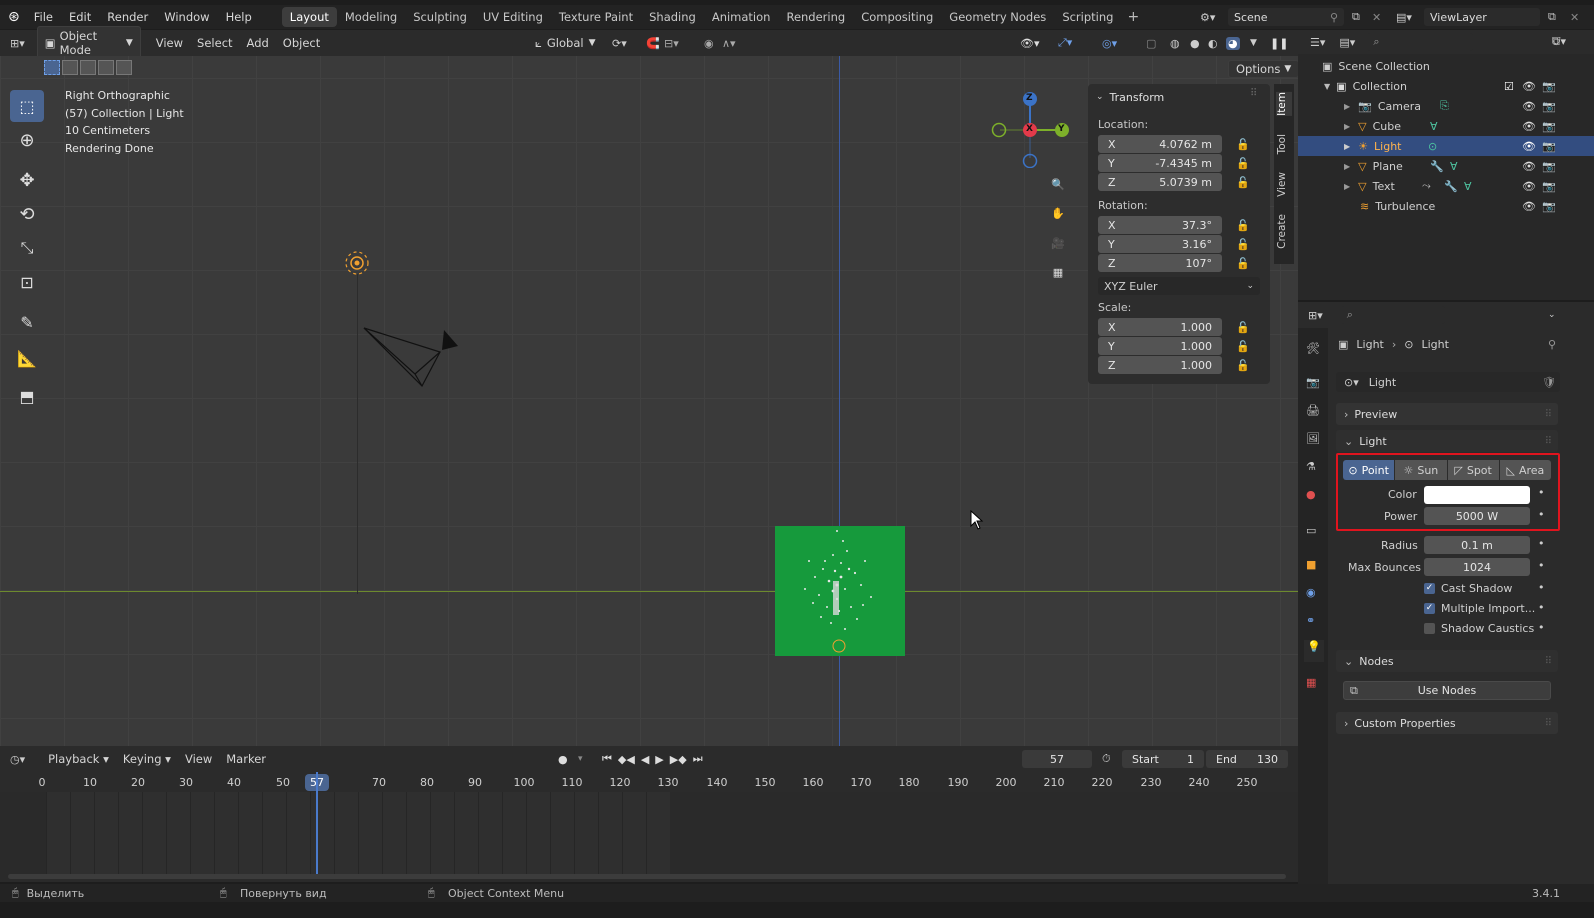  Describe the element at coordinates (1313, 382) in the screenshot. I see `render-tab-icon: 📷` at that location.